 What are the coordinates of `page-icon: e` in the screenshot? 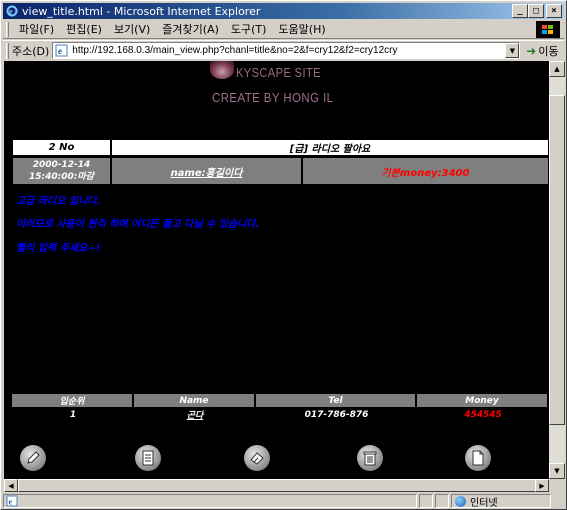 It's located at (62, 50).